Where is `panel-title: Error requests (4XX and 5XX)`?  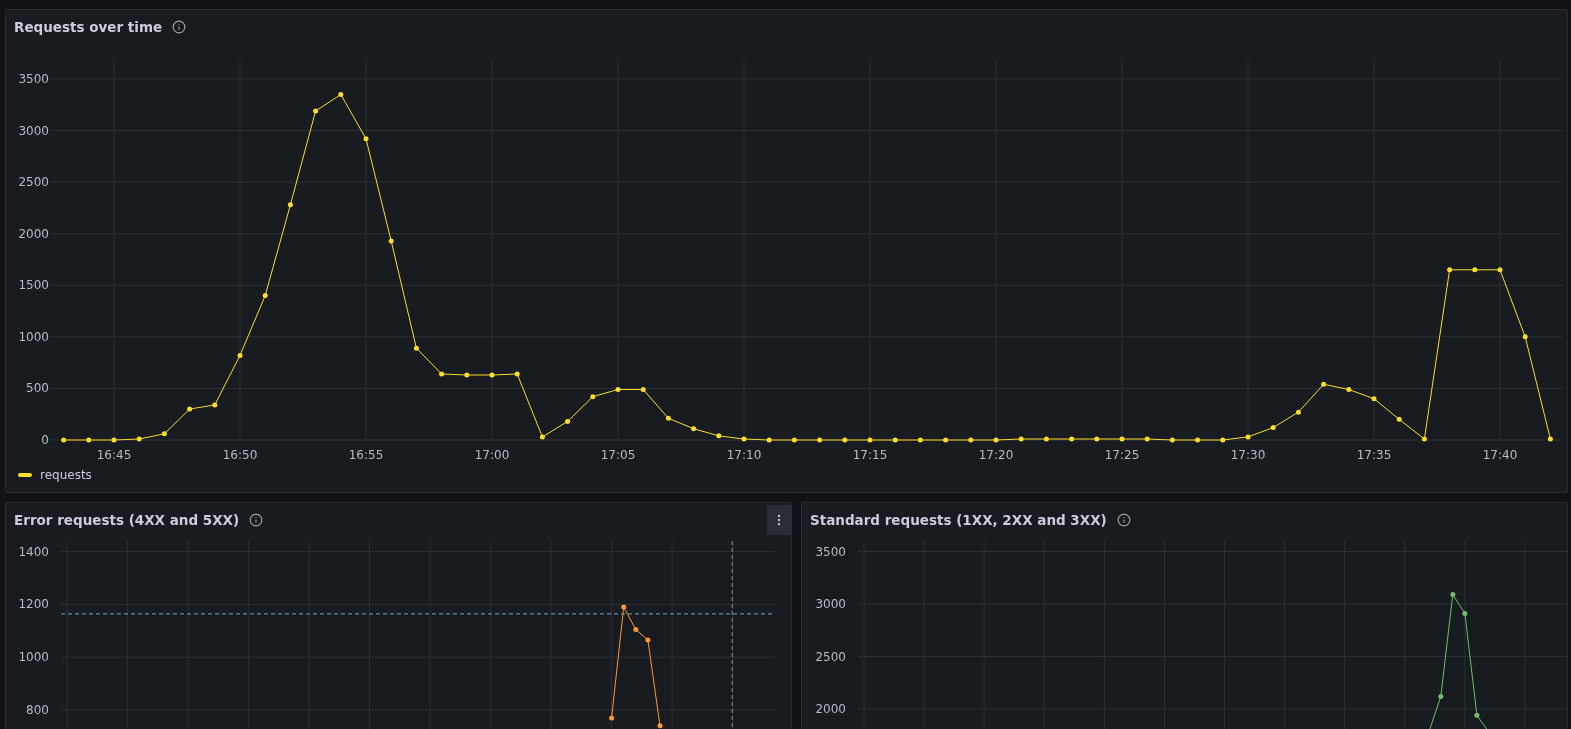 panel-title: Error requests (4XX and 5XX) is located at coordinates (127, 520).